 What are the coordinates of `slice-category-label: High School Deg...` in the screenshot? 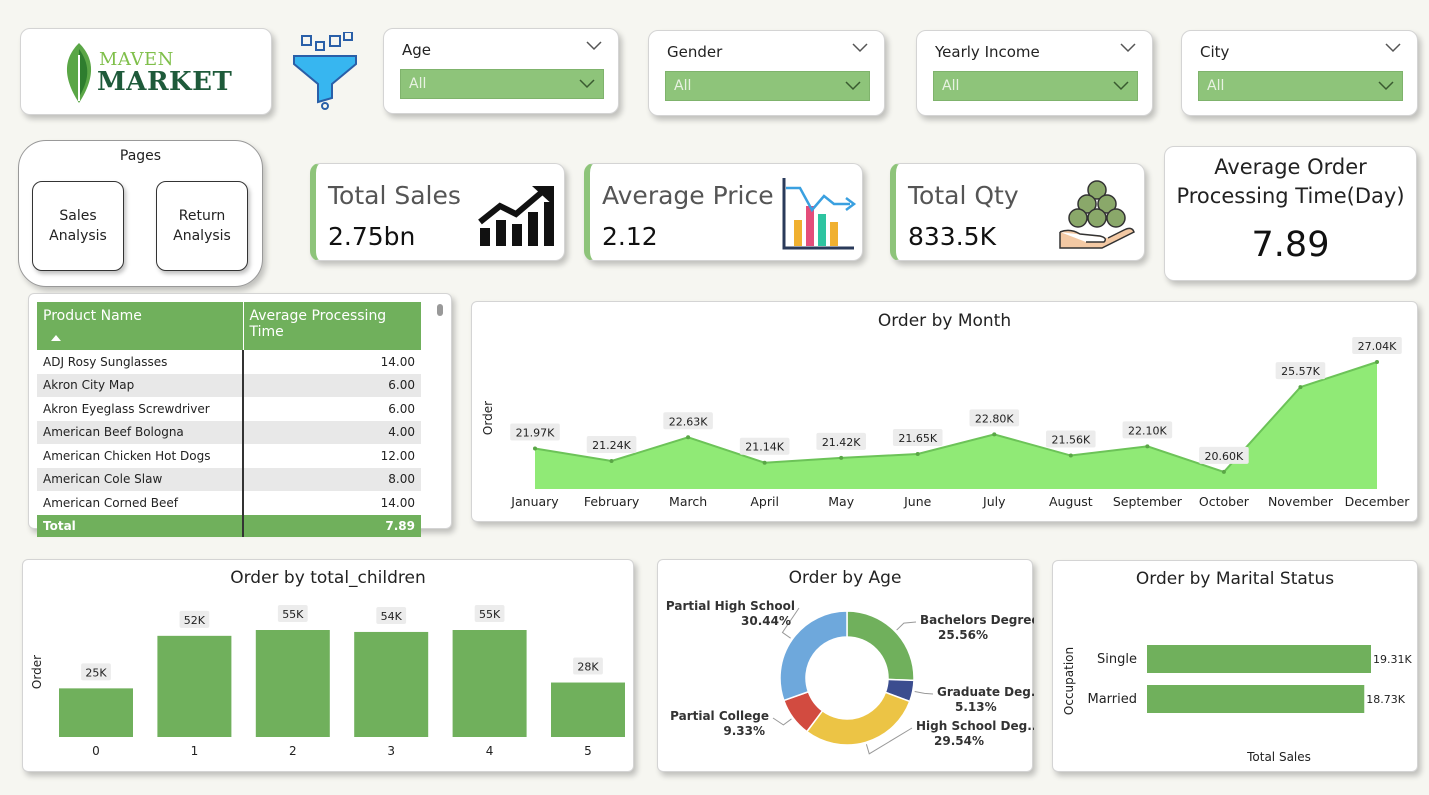 It's located at (975, 726).